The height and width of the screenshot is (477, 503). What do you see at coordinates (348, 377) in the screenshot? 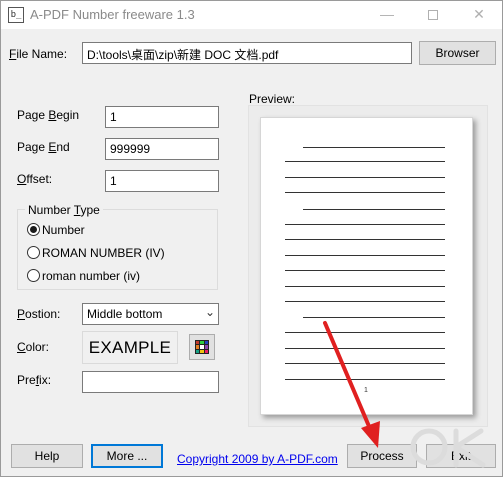
I see `annotation-arrow-shaft` at bounding box center [348, 377].